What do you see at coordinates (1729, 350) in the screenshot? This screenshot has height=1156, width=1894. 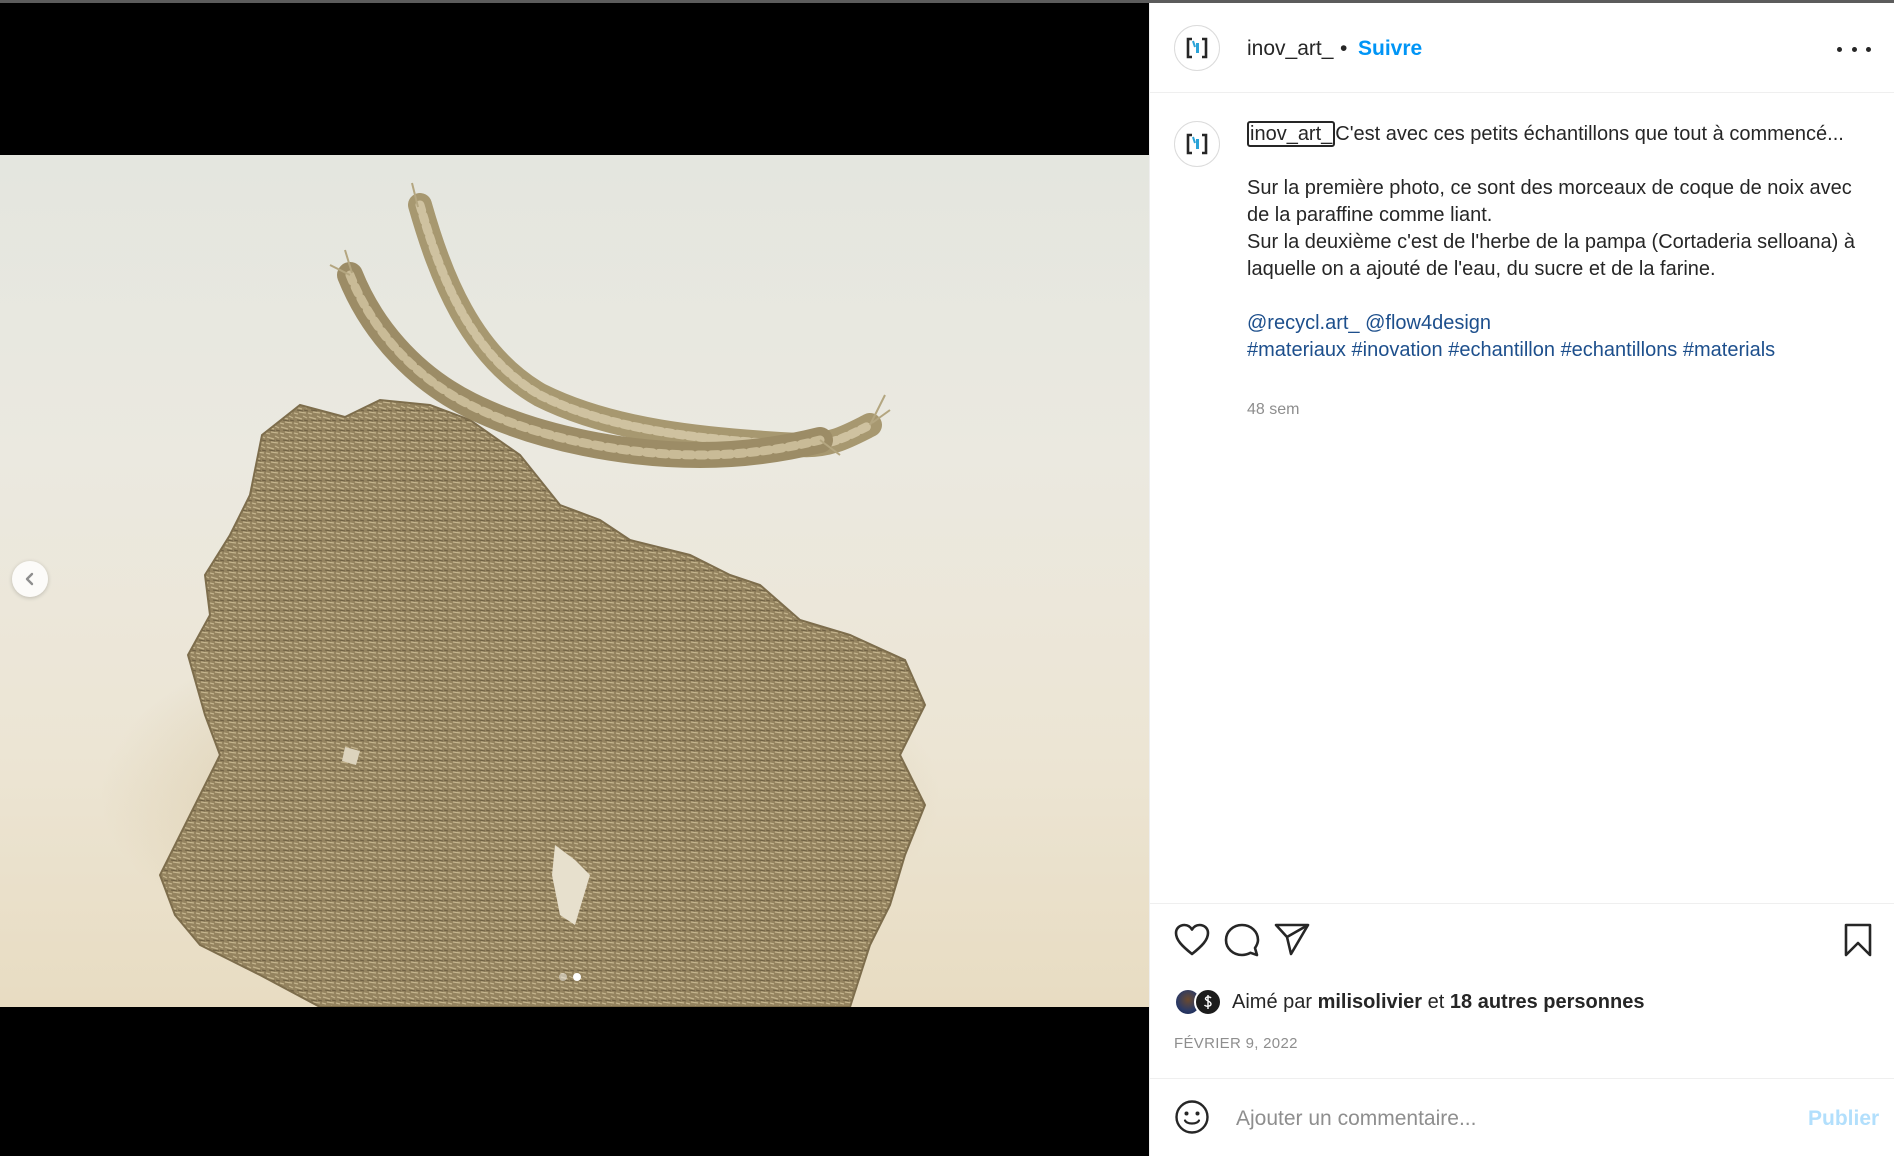 I see `hashtag-link: #materials` at bounding box center [1729, 350].